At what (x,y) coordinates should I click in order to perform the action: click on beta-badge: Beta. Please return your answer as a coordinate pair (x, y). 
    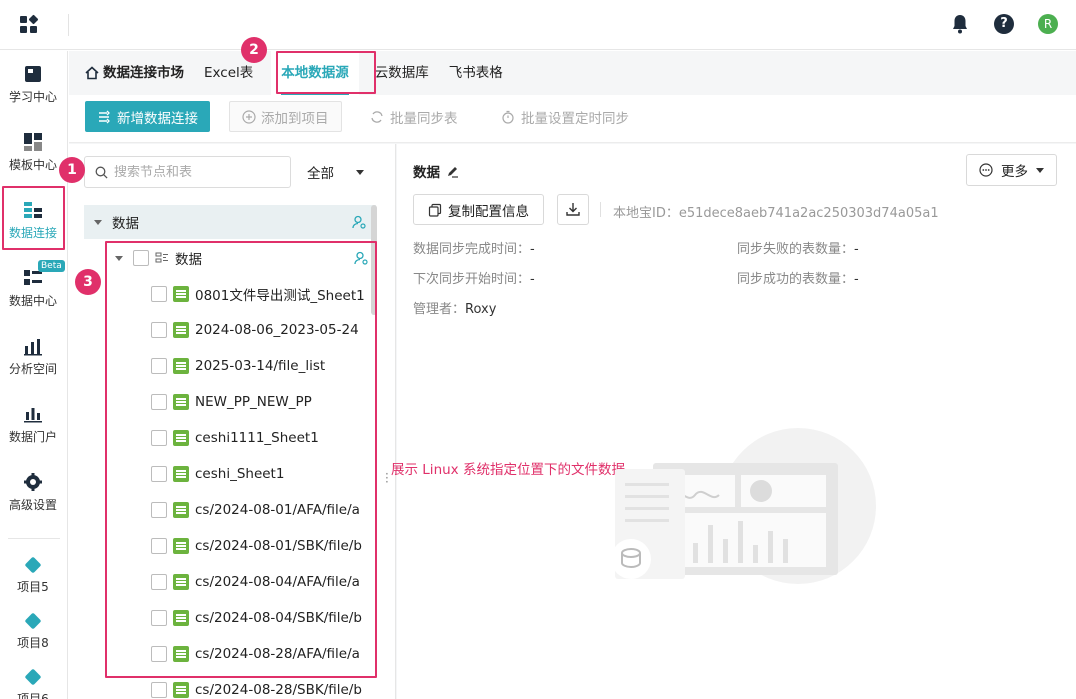
    Looking at the image, I should click on (51, 266).